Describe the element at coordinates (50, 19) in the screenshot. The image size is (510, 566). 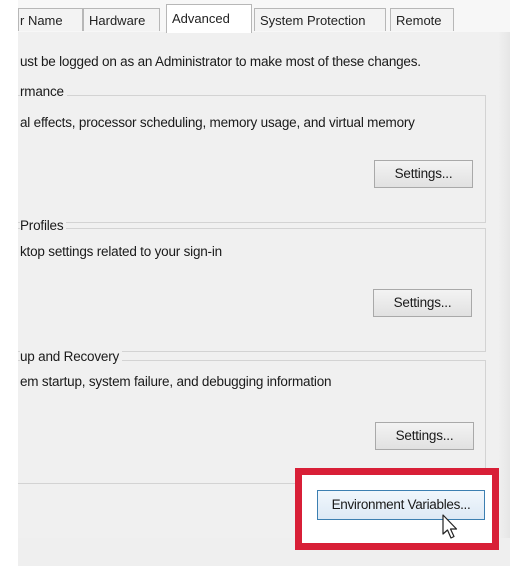
I see `tab-computer-name: r Name` at that location.